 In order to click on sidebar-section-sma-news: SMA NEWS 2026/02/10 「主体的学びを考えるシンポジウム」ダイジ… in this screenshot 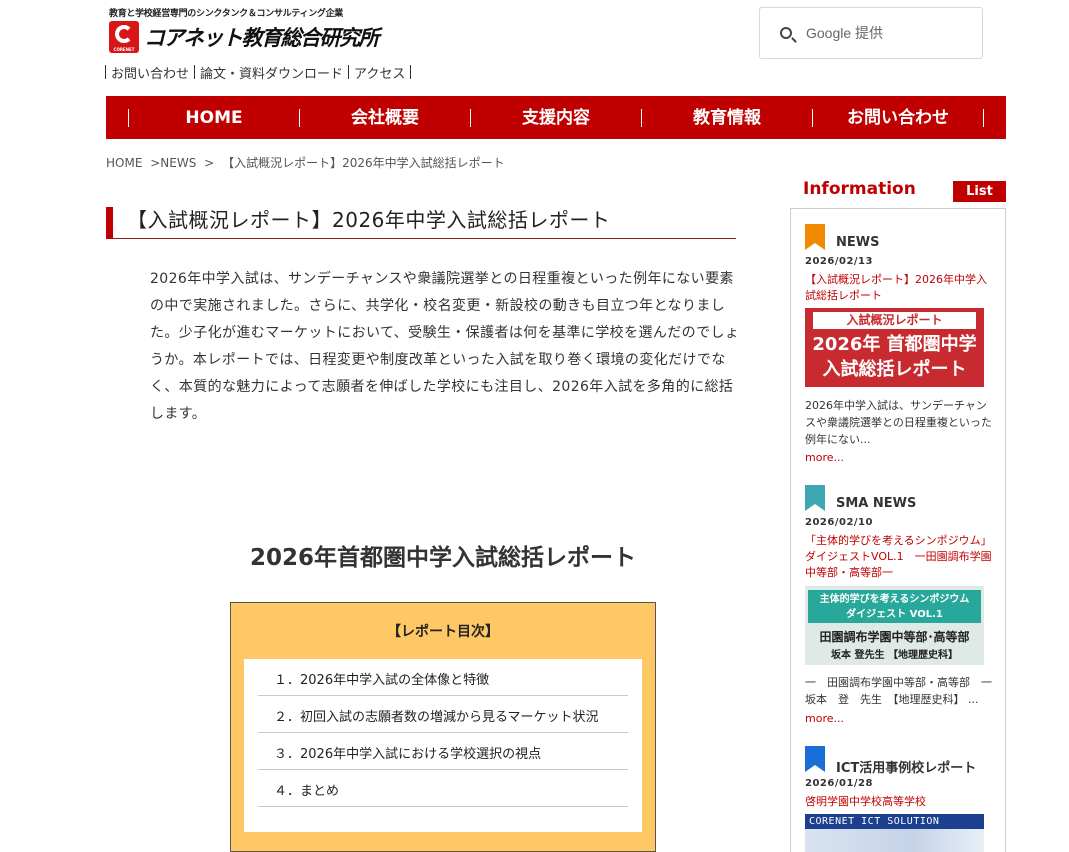, I will do `click(904, 605)`.